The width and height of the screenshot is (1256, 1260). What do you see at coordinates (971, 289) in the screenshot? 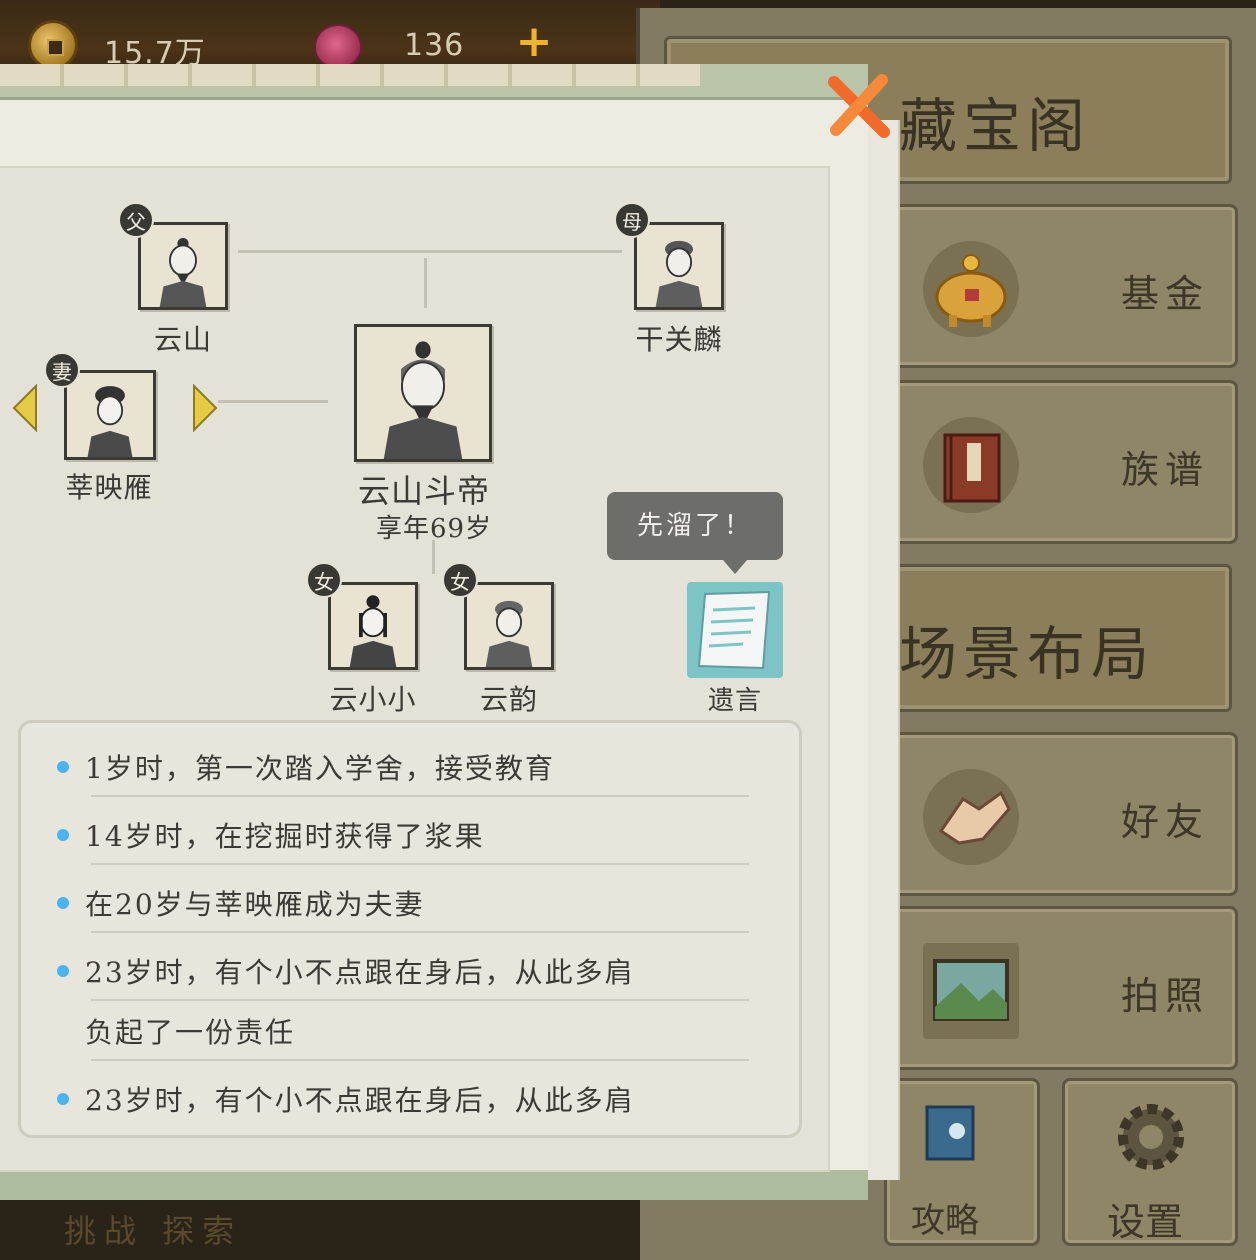
I see `piggy-bank-icon` at bounding box center [971, 289].